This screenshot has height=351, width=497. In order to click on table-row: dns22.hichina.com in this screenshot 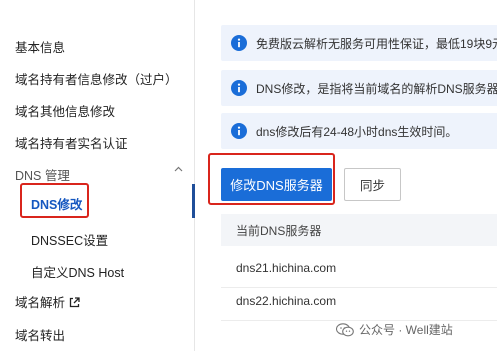, I will do `click(359, 301)`.